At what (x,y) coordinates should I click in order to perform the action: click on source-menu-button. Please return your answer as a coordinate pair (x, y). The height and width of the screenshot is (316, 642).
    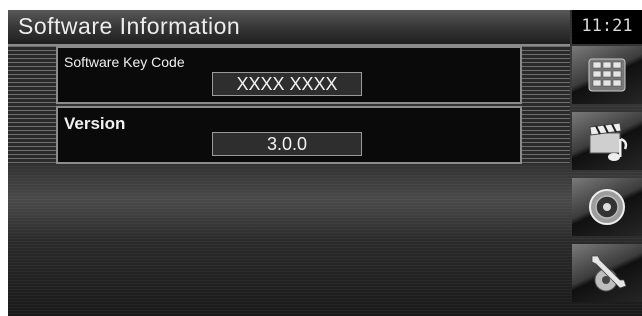
    Looking at the image, I should click on (607, 75).